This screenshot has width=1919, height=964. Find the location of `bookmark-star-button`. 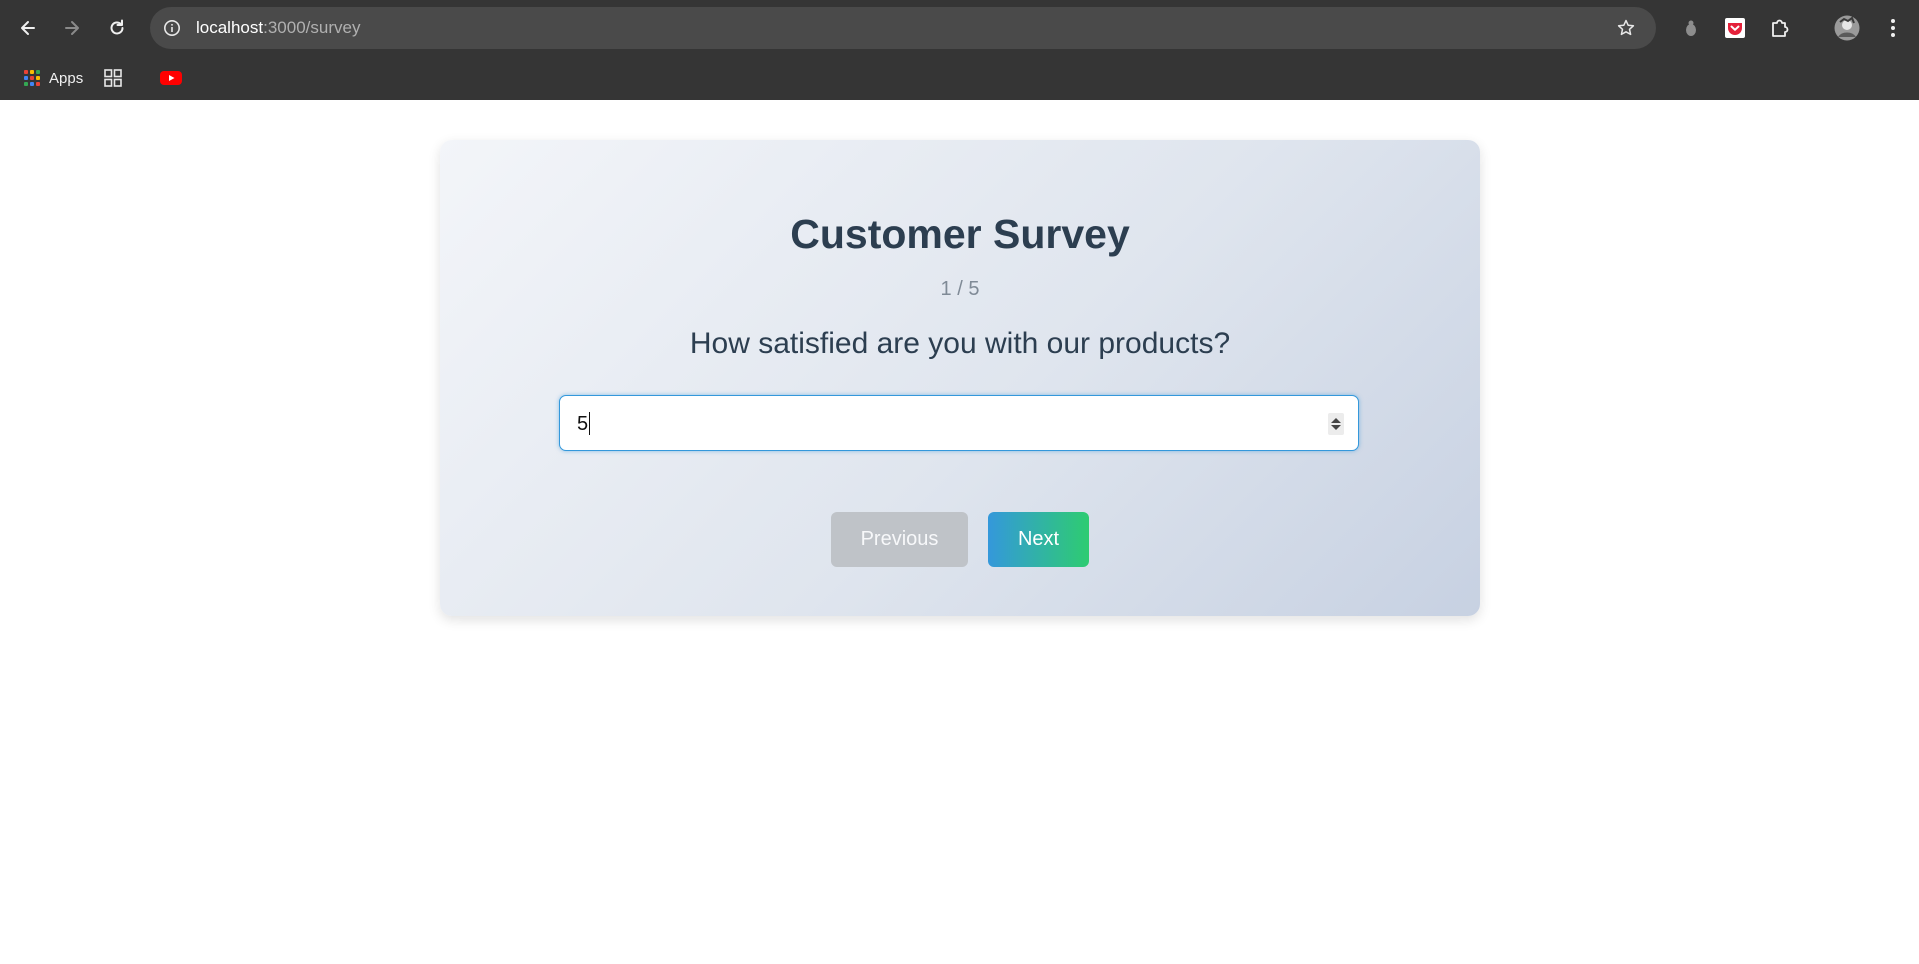

bookmark-star-button is located at coordinates (1626, 28).